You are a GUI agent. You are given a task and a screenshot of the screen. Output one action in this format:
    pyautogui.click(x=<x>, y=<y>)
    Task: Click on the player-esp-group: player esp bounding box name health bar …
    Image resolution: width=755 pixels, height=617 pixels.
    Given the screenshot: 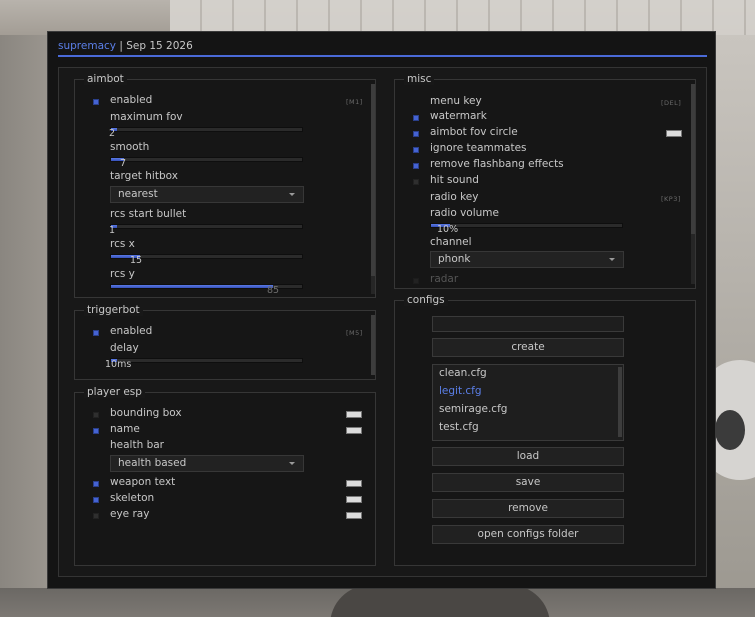 What is the action you would take?
    pyautogui.click(x=225, y=476)
    